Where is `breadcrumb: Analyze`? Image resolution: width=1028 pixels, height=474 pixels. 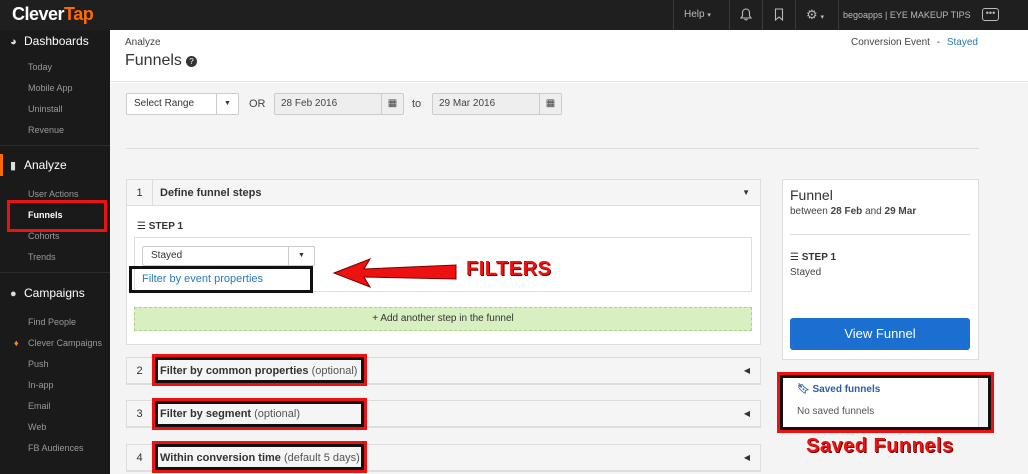
breadcrumb: Analyze is located at coordinates (143, 42).